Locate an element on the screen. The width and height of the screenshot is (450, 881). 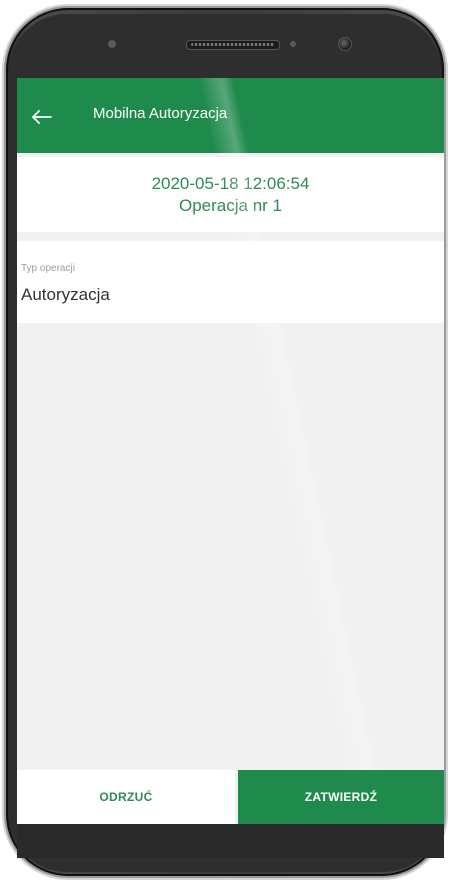
proximity-sensor-icon is located at coordinates (293, 44).